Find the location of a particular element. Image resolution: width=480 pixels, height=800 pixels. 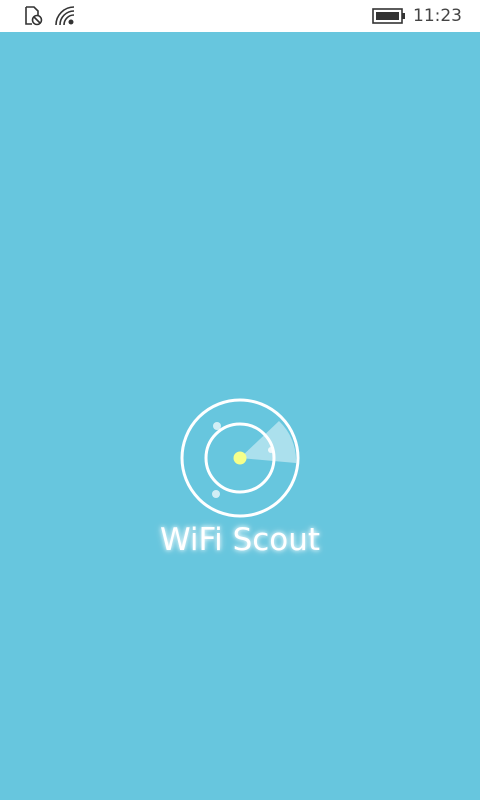

radar-icon is located at coordinates (240, 458).